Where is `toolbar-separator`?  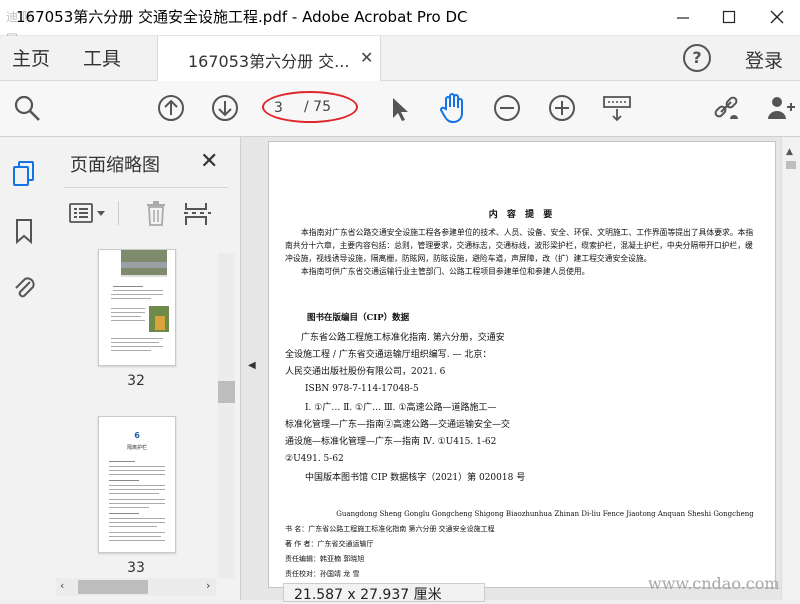 toolbar-separator is located at coordinates (118, 213).